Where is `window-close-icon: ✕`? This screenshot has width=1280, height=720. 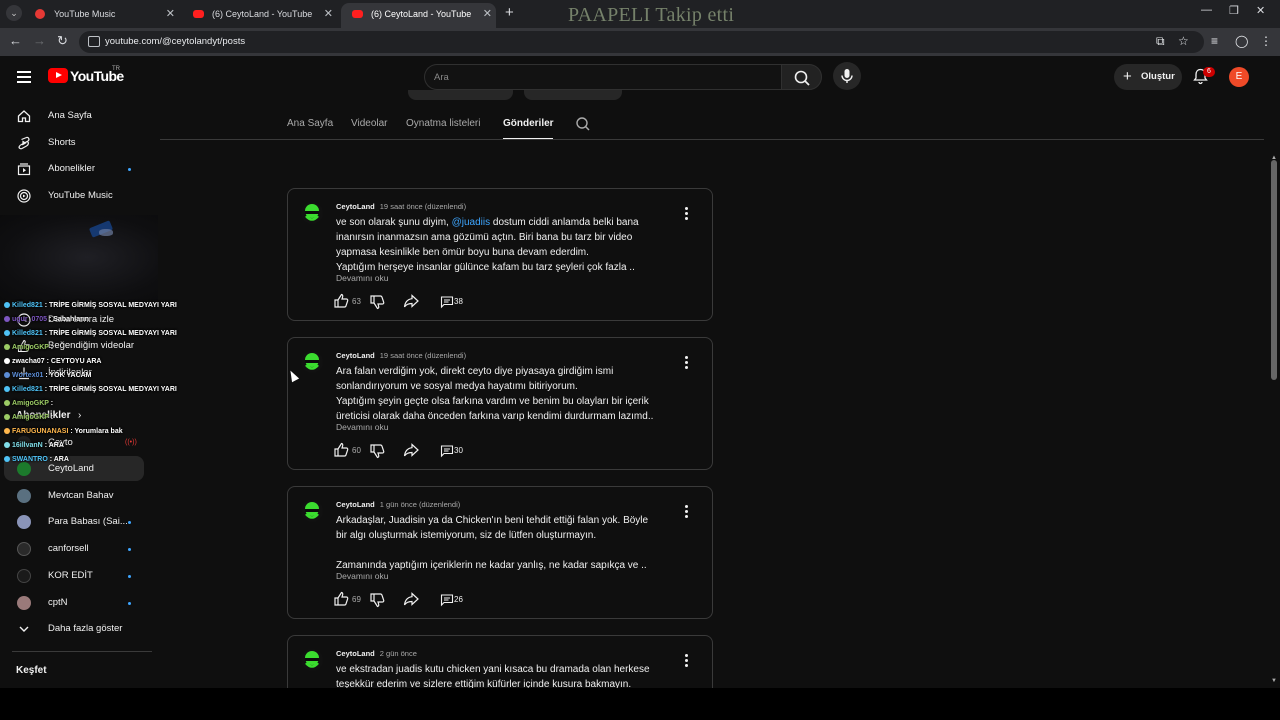
window-close-icon: ✕ is located at coordinates (1260, 10).